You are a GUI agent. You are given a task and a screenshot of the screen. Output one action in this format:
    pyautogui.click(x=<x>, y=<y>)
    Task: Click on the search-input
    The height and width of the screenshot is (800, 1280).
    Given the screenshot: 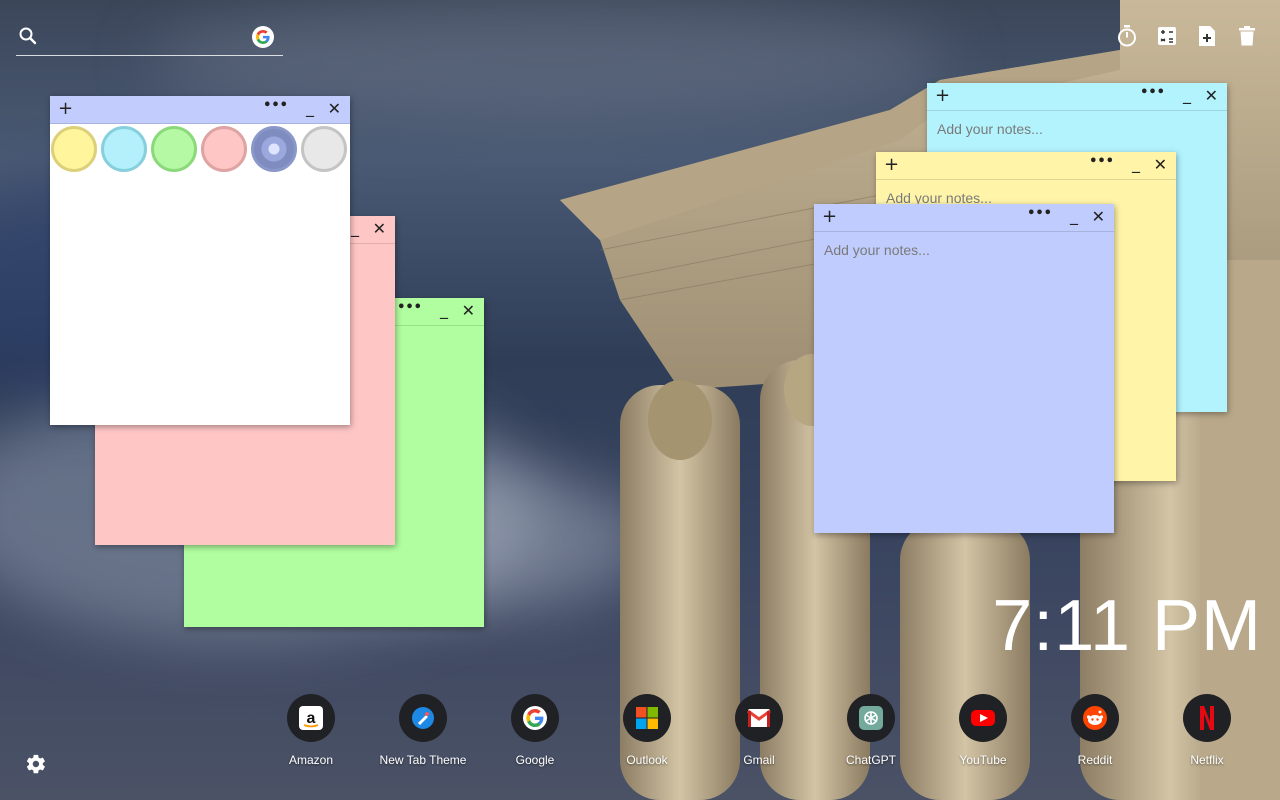 What is the action you would take?
    pyautogui.click(x=148, y=36)
    